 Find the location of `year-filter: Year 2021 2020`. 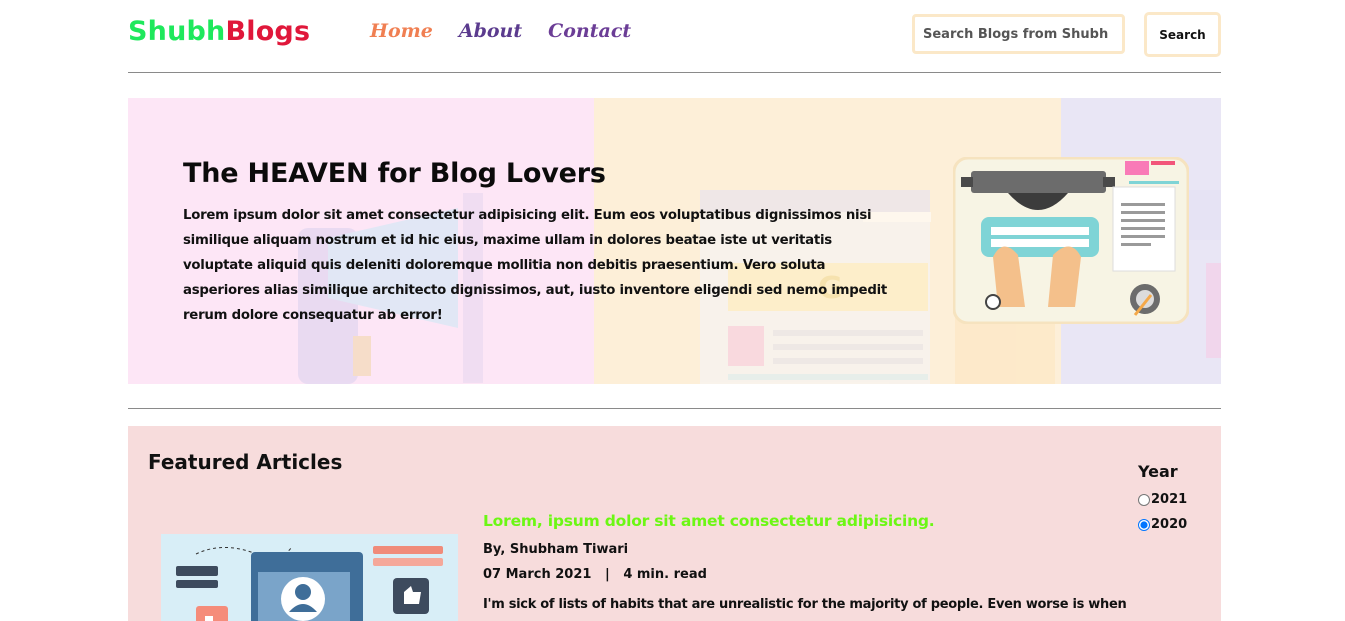

year-filter: Year 2021 2020 is located at coordinates (1178, 499).